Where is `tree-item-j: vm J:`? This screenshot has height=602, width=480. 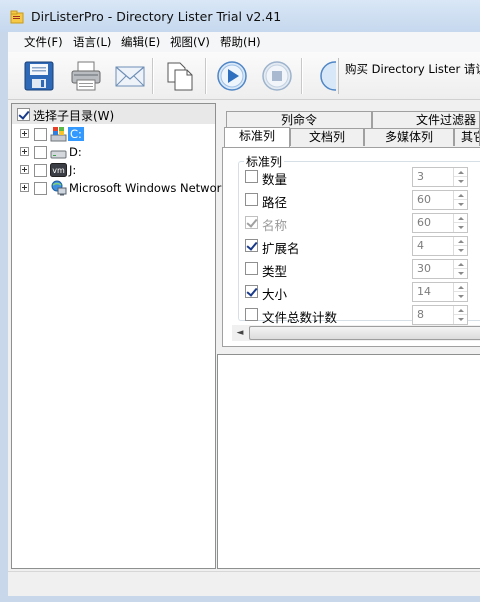
tree-item-j: vm J: is located at coordinates (113, 170).